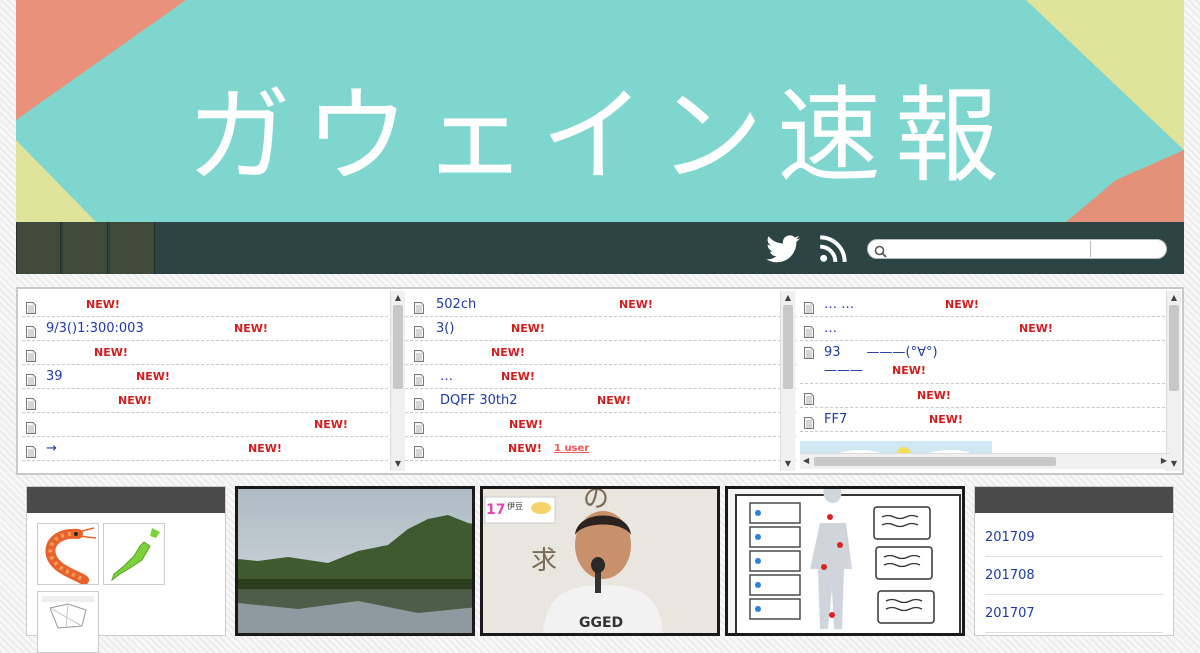  What do you see at coordinates (596, 501) in the screenshot?
I see `svg-text: の` at bounding box center [596, 501].